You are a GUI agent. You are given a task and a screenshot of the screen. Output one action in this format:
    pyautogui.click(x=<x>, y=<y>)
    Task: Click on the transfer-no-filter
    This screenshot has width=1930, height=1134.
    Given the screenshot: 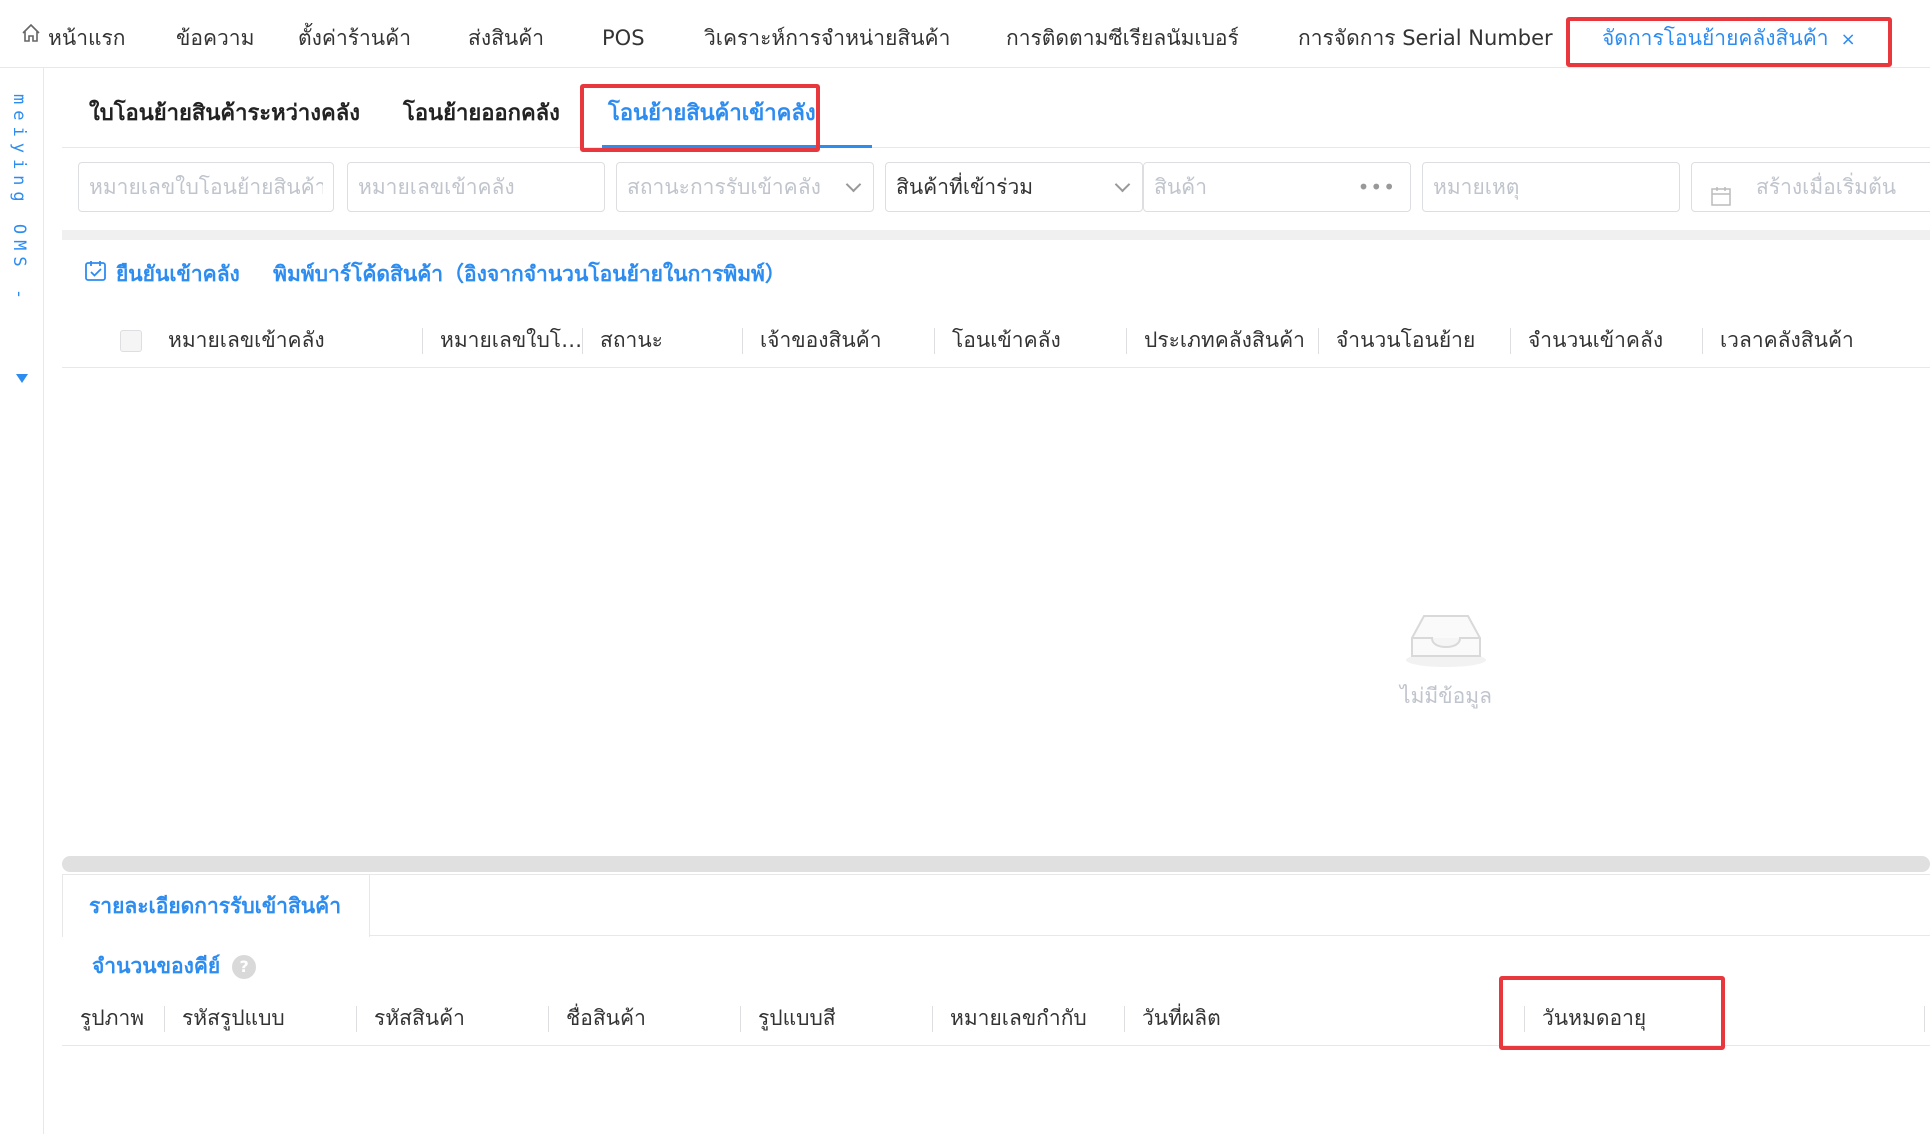 What is the action you would take?
    pyautogui.click(x=206, y=187)
    